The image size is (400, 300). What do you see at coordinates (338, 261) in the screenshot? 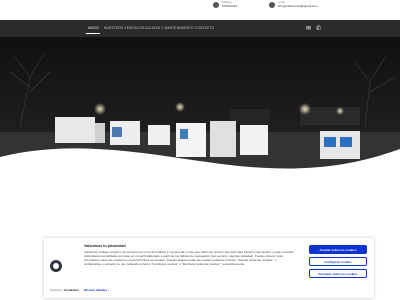
I see `configure-cookies-button: Configurar cookies` at bounding box center [338, 261].